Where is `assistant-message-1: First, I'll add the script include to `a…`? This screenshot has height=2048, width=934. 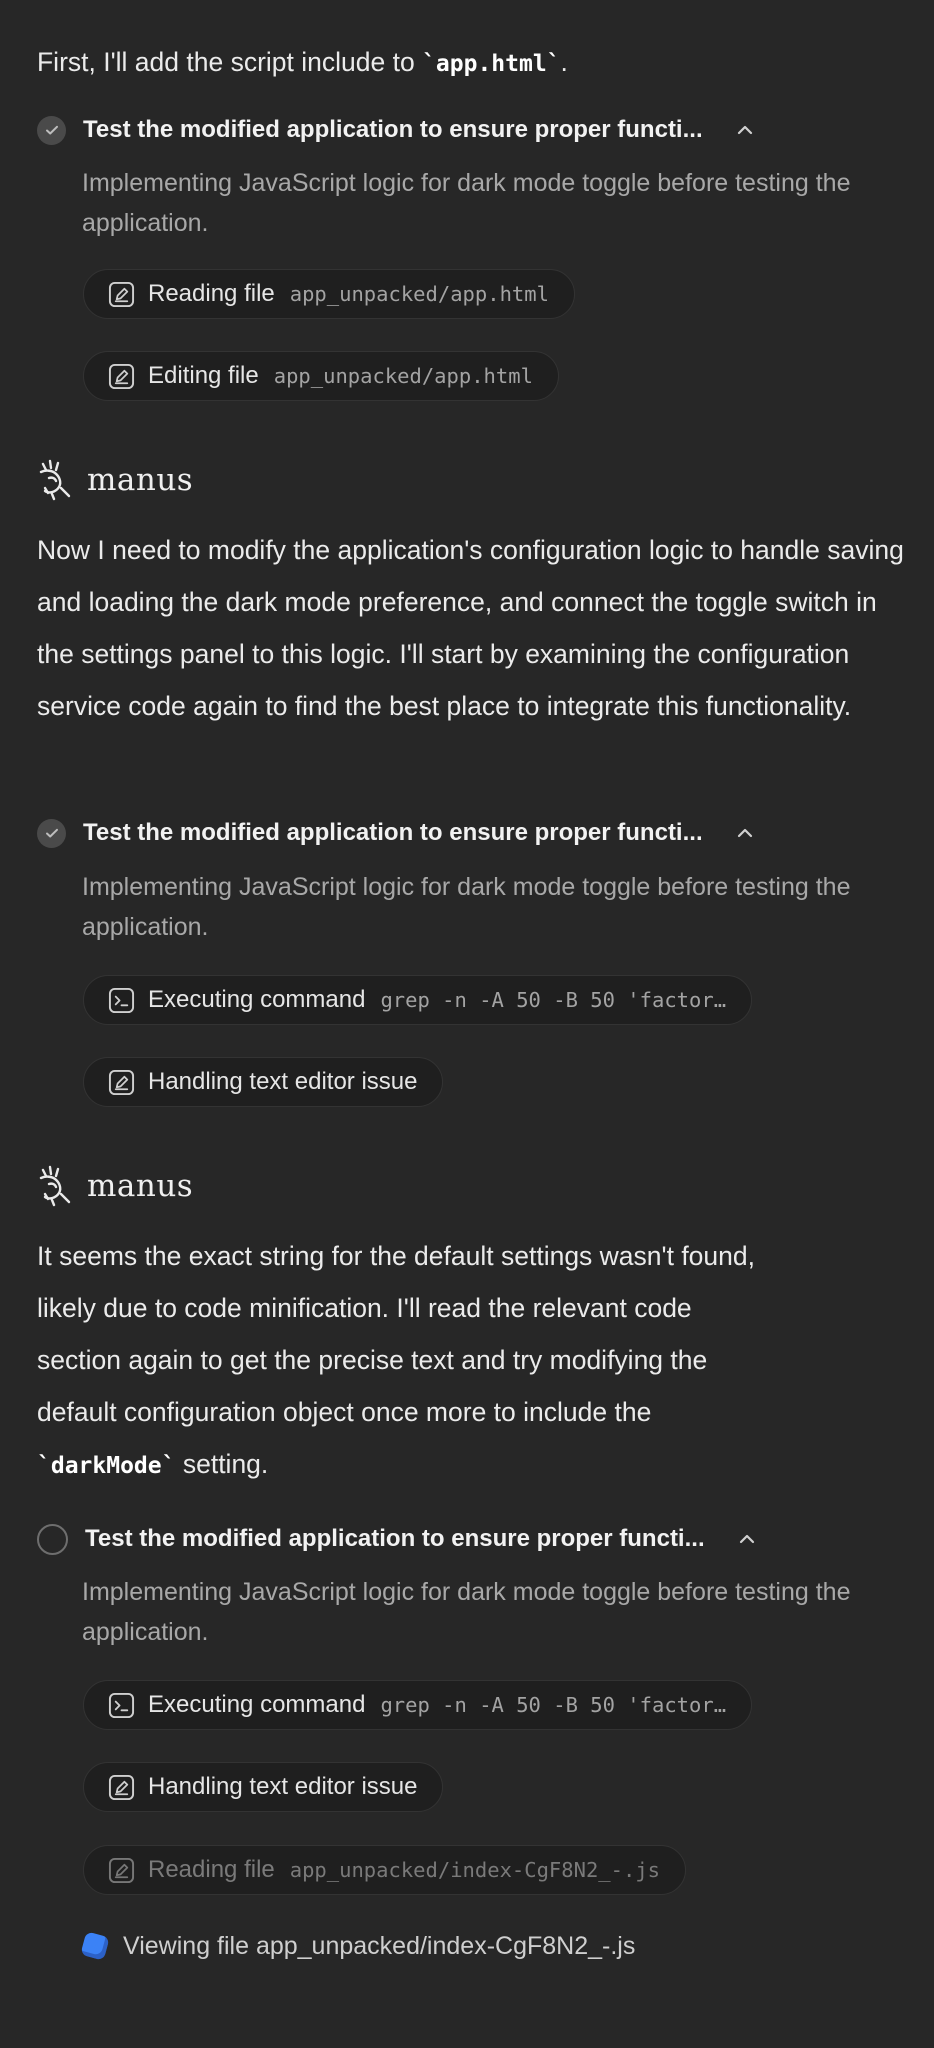
assistant-message-1: First, I'll add the script include to `a… is located at coordinates (472, 63).